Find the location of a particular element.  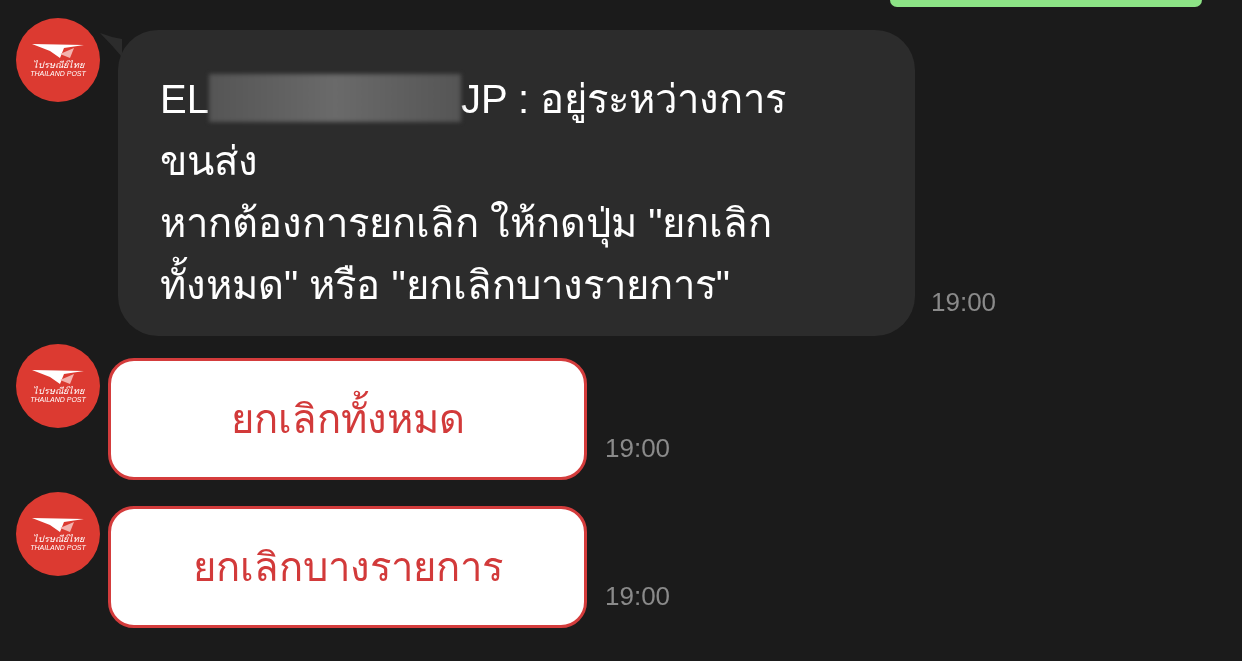

quick-reply-button: ยกเลิกทั้งหมด is located at coordinates (347, 419).